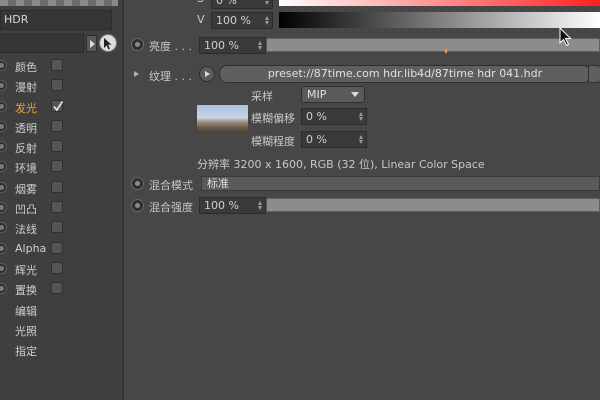  What do you see at coordinates (439, 3) in the screenshot?
I see `saturation-gradient` at bounding box center [439, 3].